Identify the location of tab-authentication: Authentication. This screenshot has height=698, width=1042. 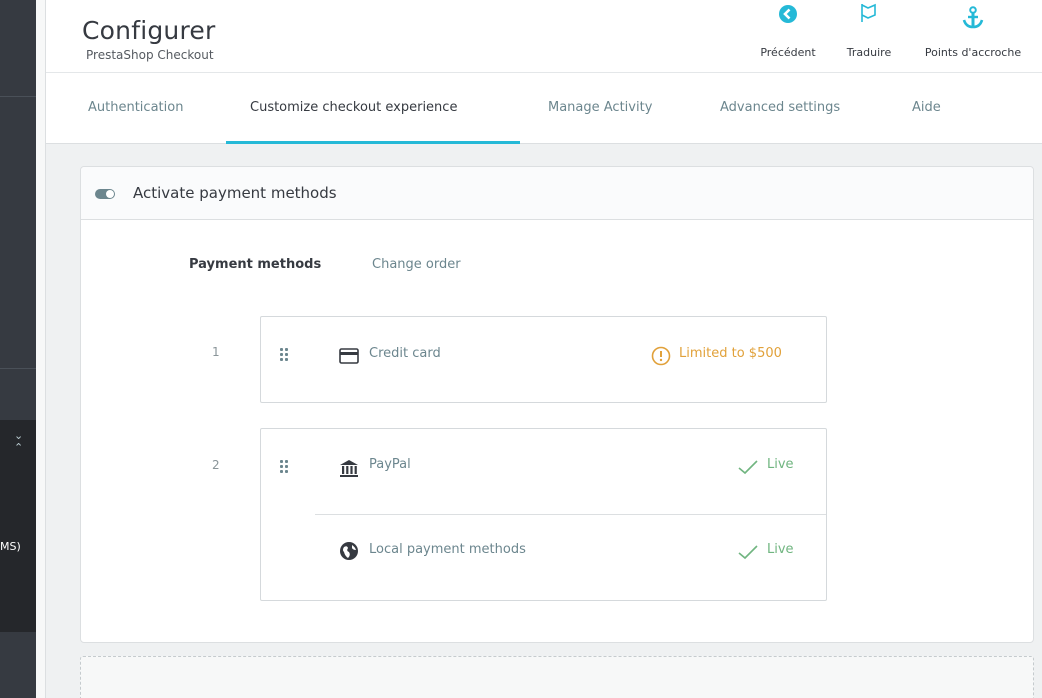
(135, 108).